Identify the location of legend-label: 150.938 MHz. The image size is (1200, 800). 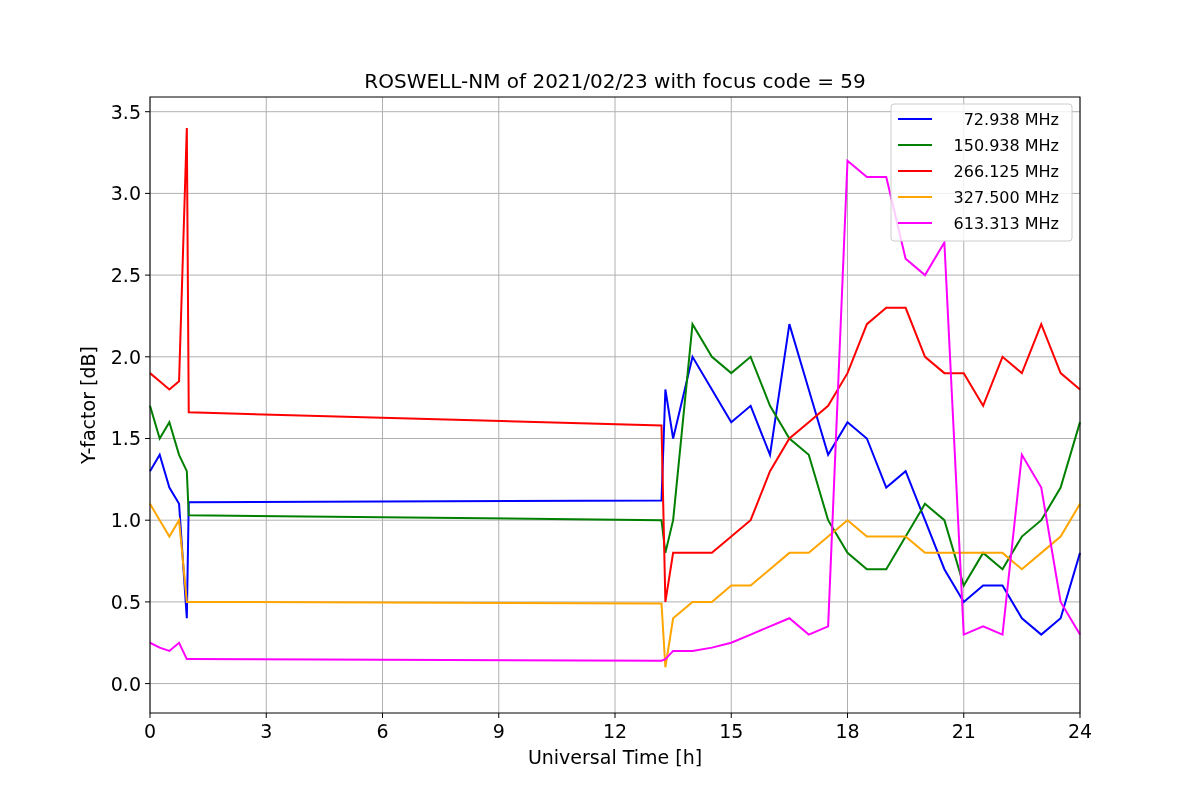
(1006, 145).